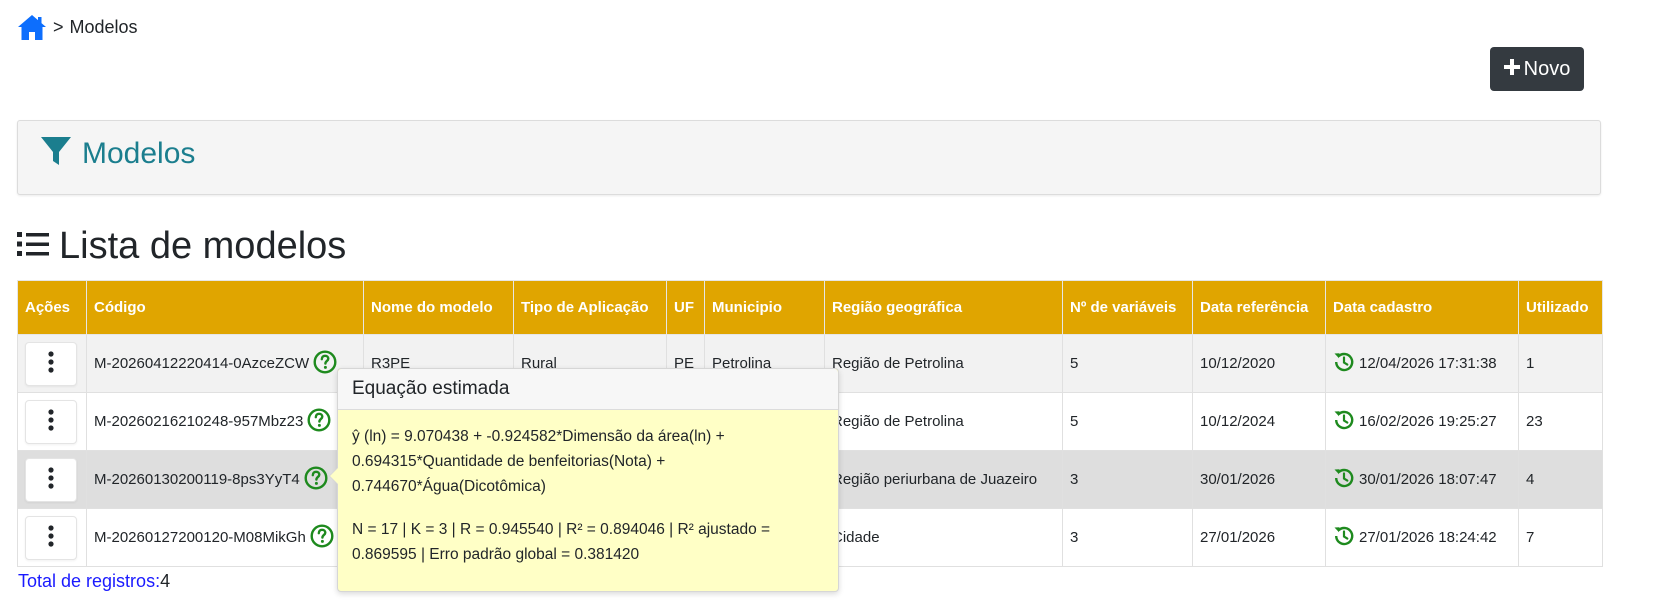  I want to click on header-data-cadastro: Data cadastro, so click(1422, 307).